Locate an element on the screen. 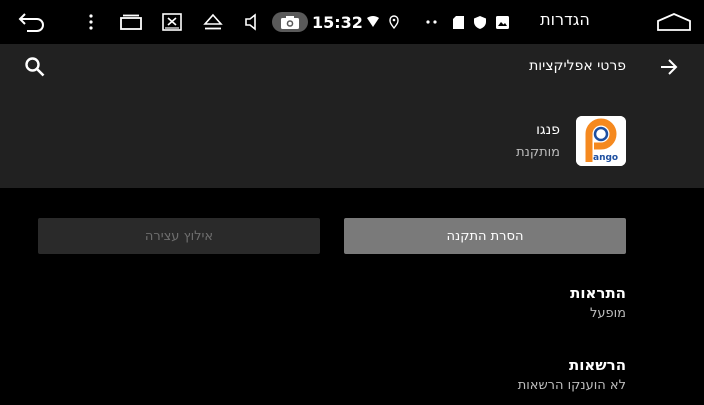 The image size is (704, 405). close-window-icon is located at coordinates (172, 22).